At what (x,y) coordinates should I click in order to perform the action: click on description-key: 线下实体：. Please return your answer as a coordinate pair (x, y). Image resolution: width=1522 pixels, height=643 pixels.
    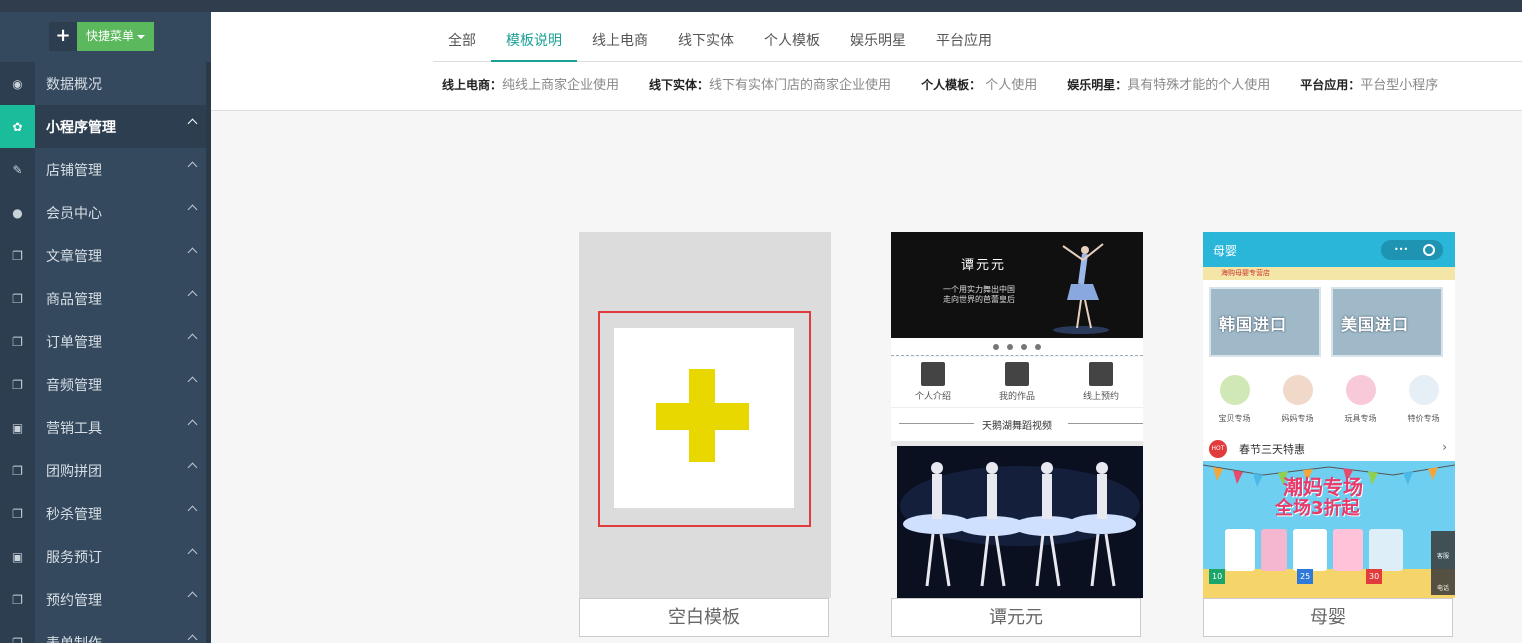
    Looking at the image, I should click on (679, 85).